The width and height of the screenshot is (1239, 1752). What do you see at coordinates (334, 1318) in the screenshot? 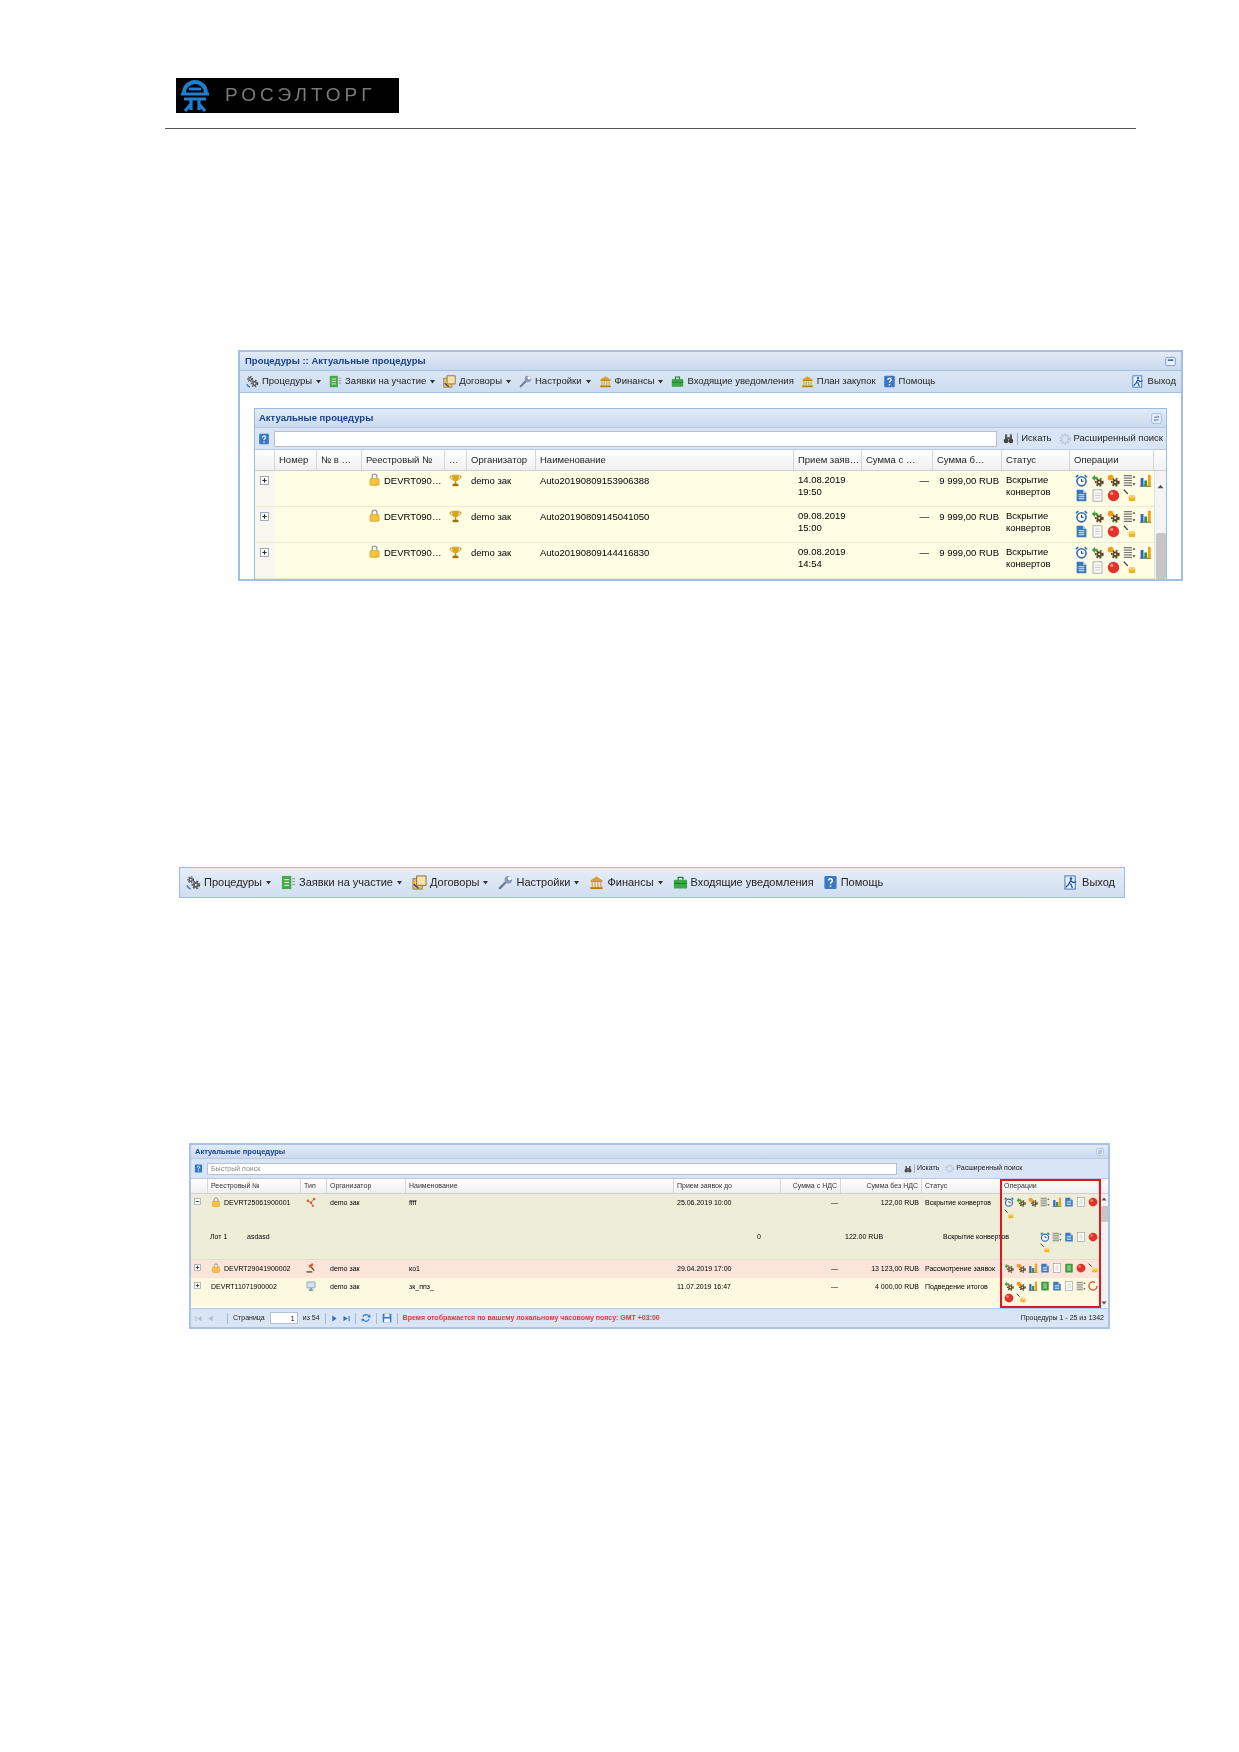
I see `next-page-icon` at bounding box center [334, 1318].